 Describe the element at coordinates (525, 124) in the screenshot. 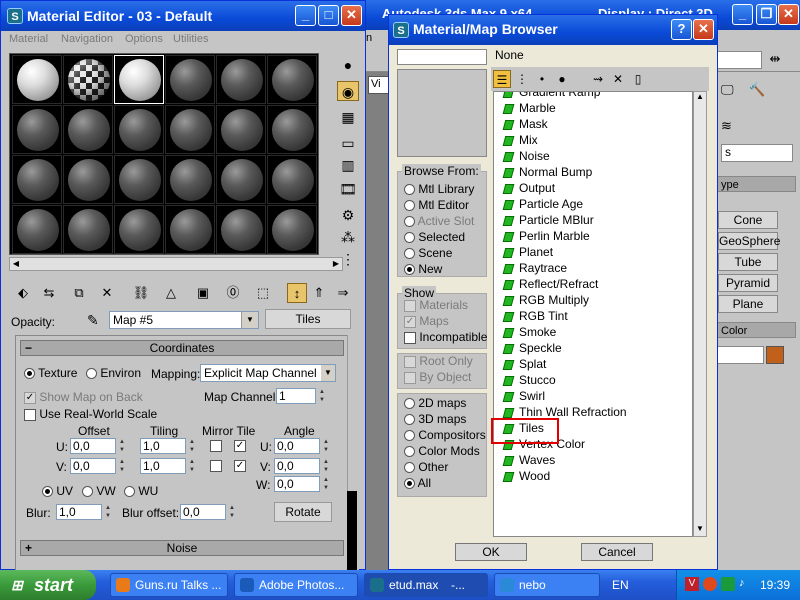

I see `list-item: Mask` at that location.